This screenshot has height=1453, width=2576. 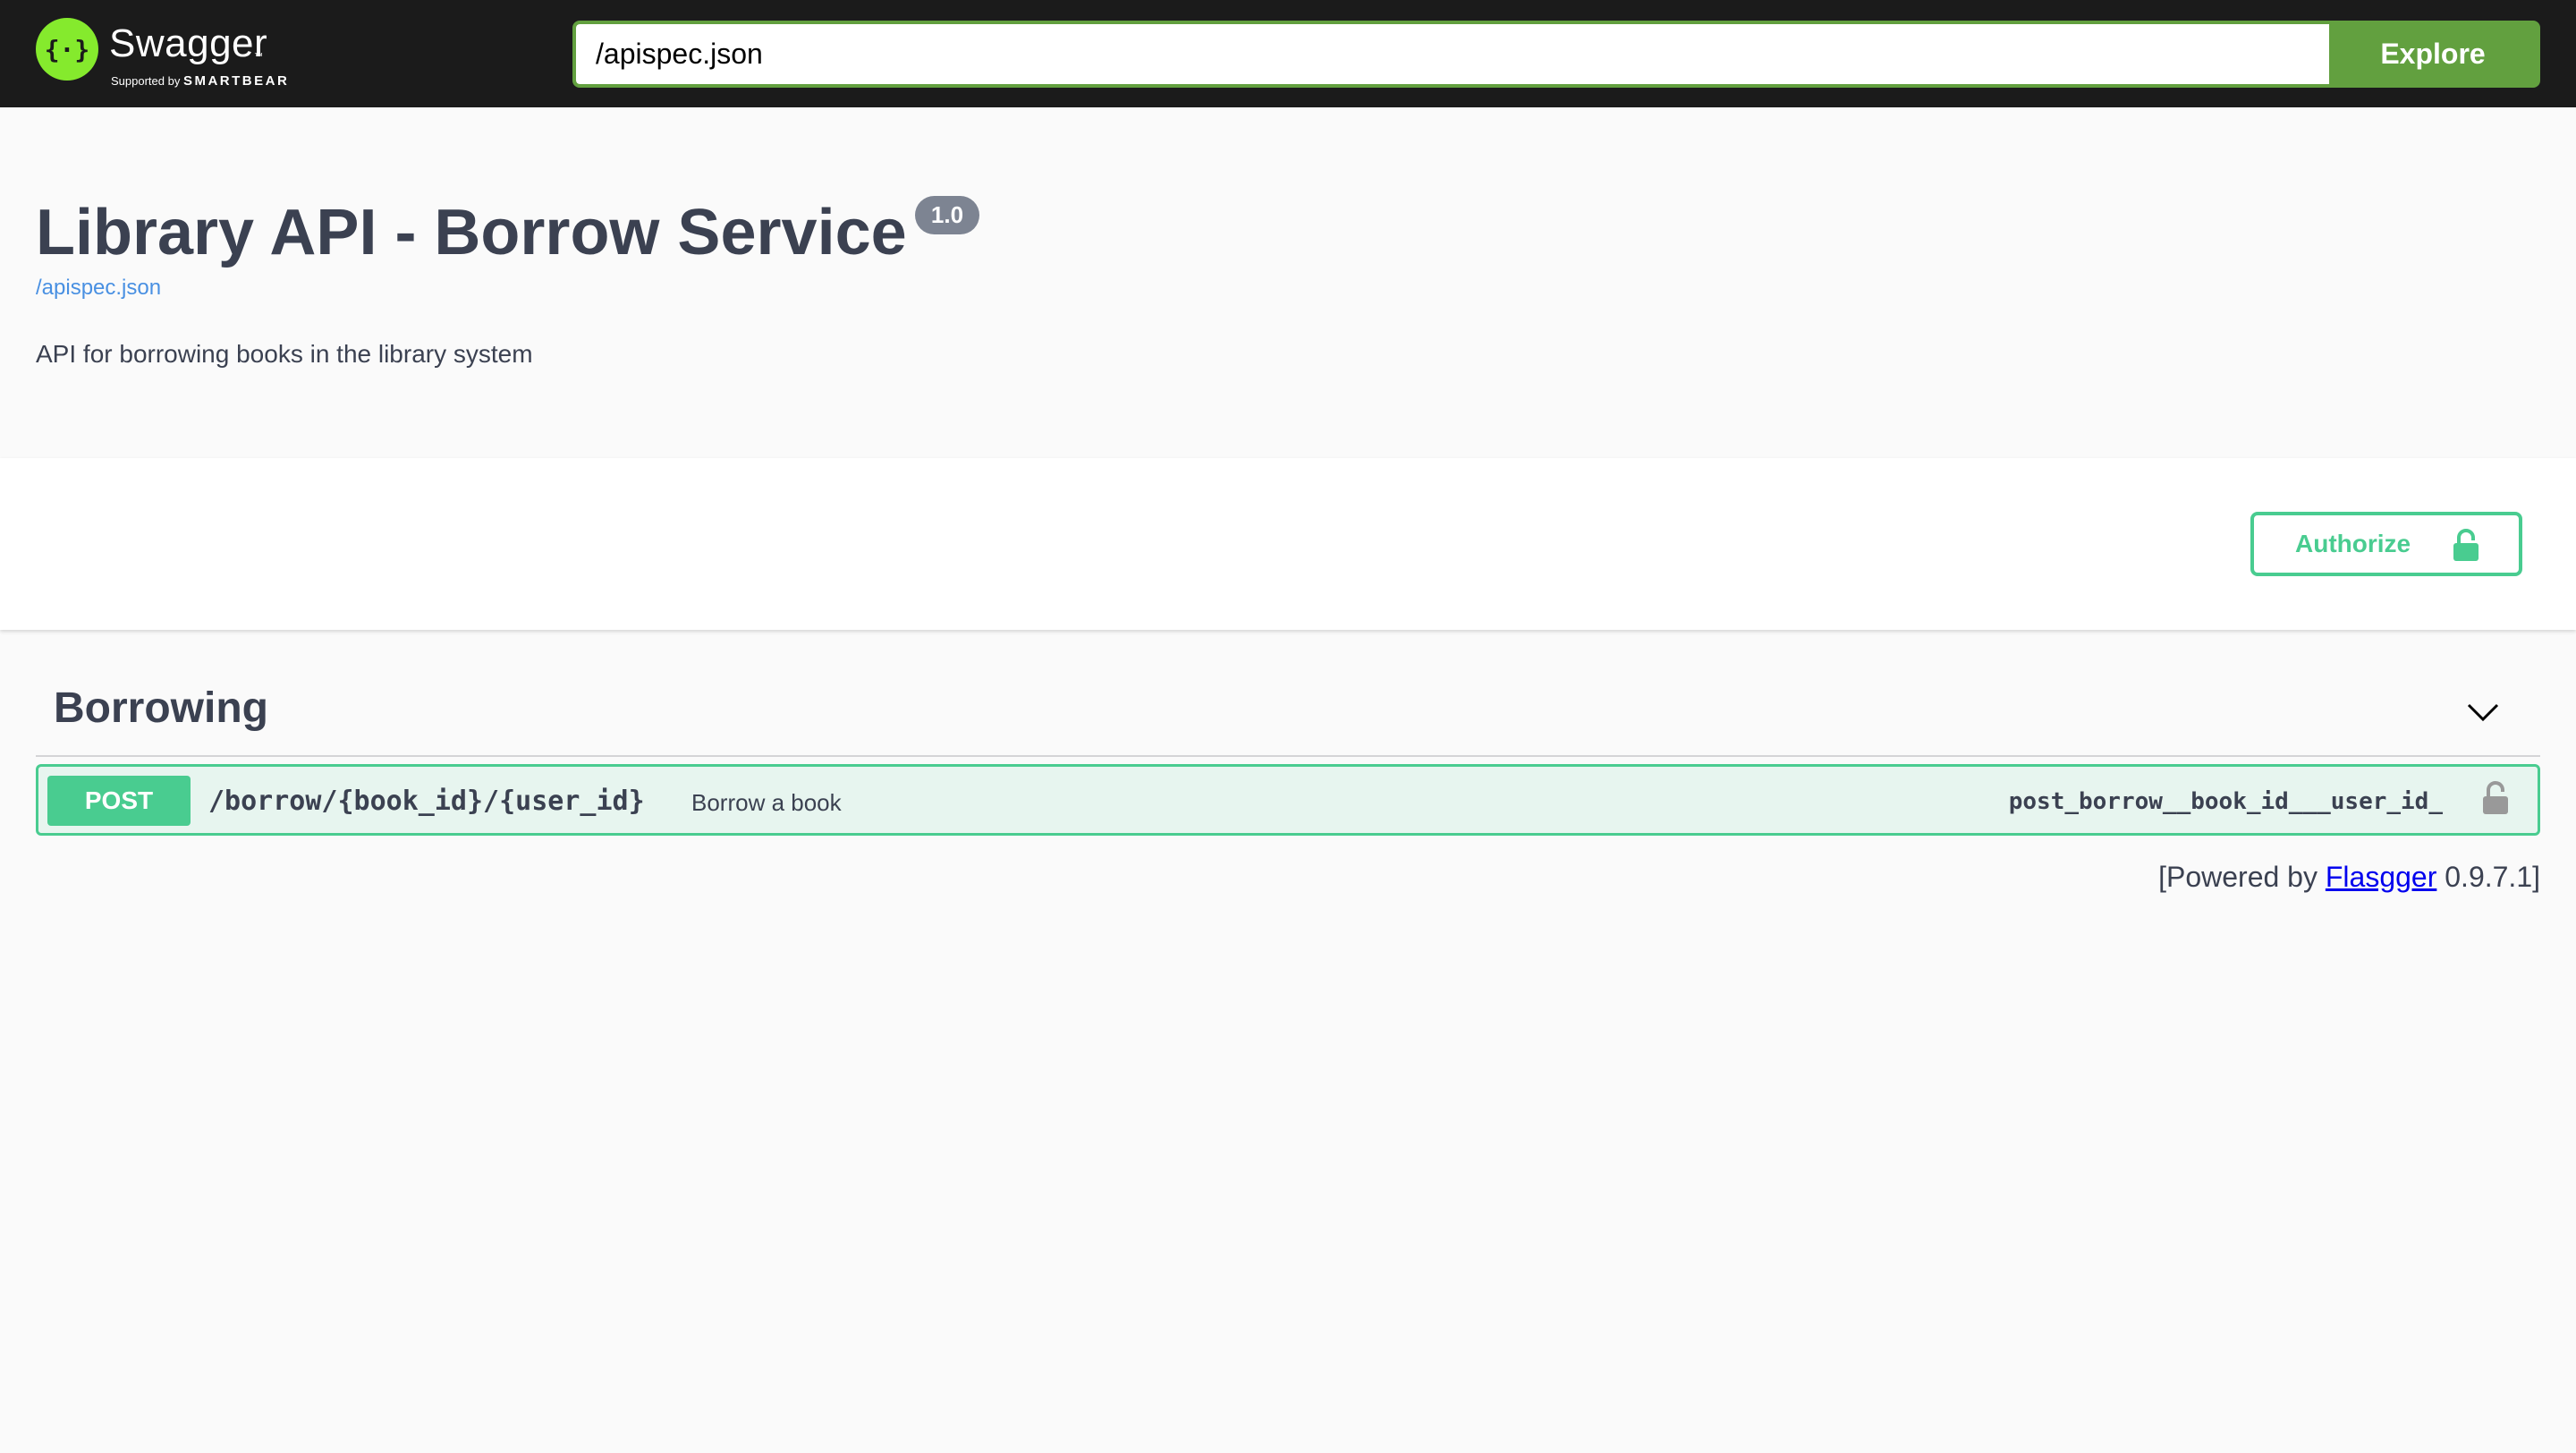 What do you see at coordinates (2353, 543) in the screenshot?
I see `authorize-label: Authorize` at bounding box center [2353, 543].